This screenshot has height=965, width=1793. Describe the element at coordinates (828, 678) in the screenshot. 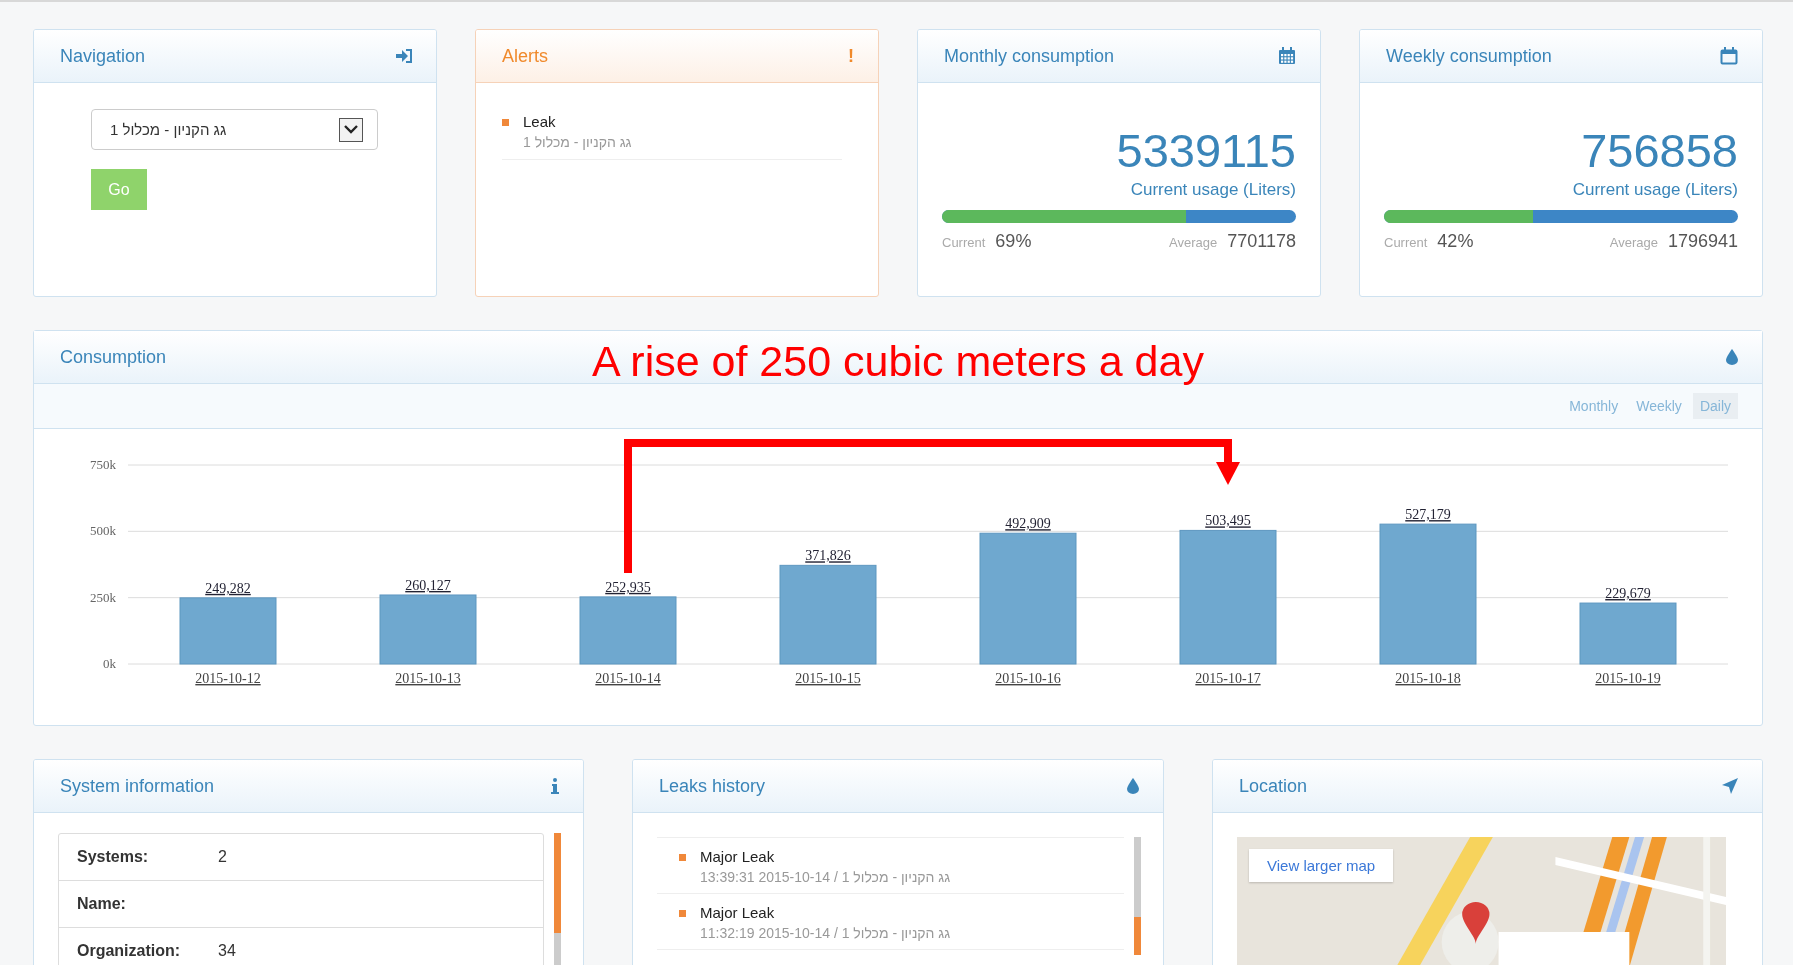

I see `axis-category-label: 2015-10-15` at that location.